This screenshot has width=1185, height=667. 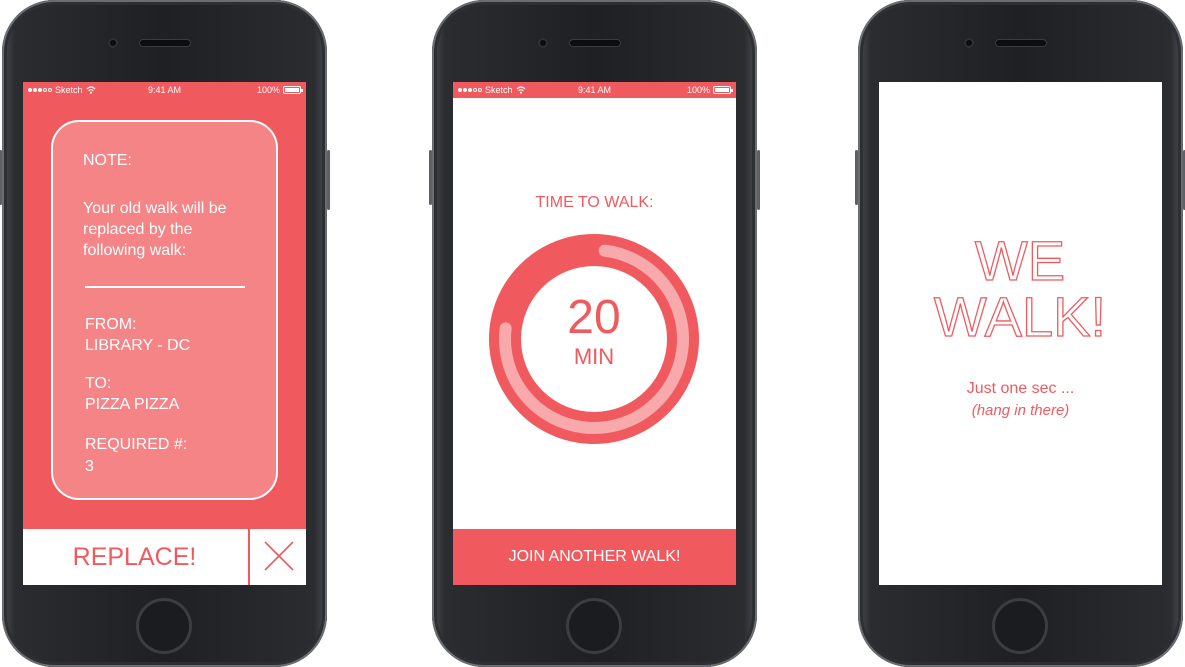 I want to click on action-bar: REPLACE!, so click(x=164, y=557).